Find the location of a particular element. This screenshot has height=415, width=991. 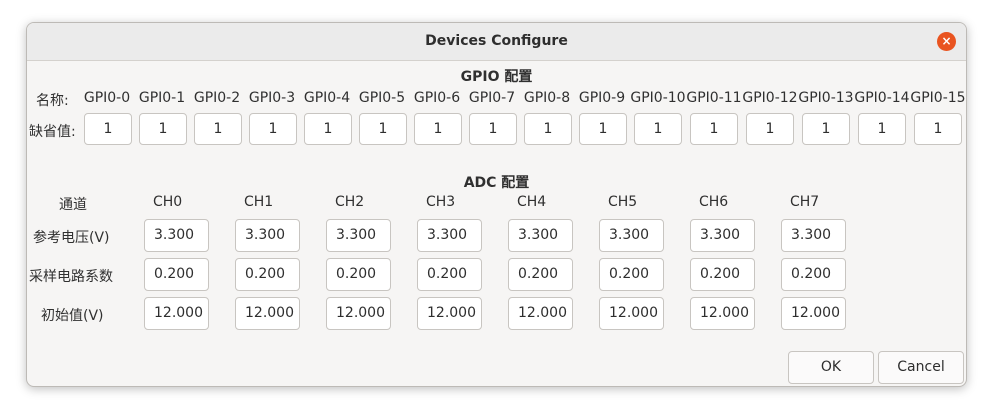

adc-initial-value-field-0: 12.000 is located at coordinates (176, 313).